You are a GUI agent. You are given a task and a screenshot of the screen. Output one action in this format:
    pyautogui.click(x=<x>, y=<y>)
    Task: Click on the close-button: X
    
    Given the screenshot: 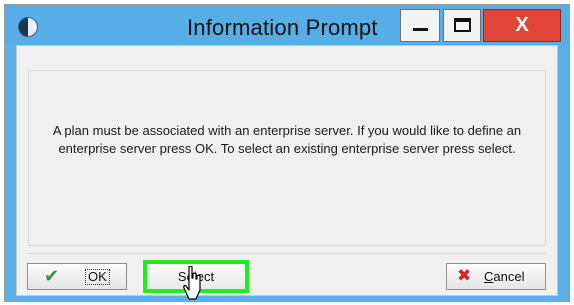 What is the action you would take?
    pyautogui.click(x=522, y=25)
    